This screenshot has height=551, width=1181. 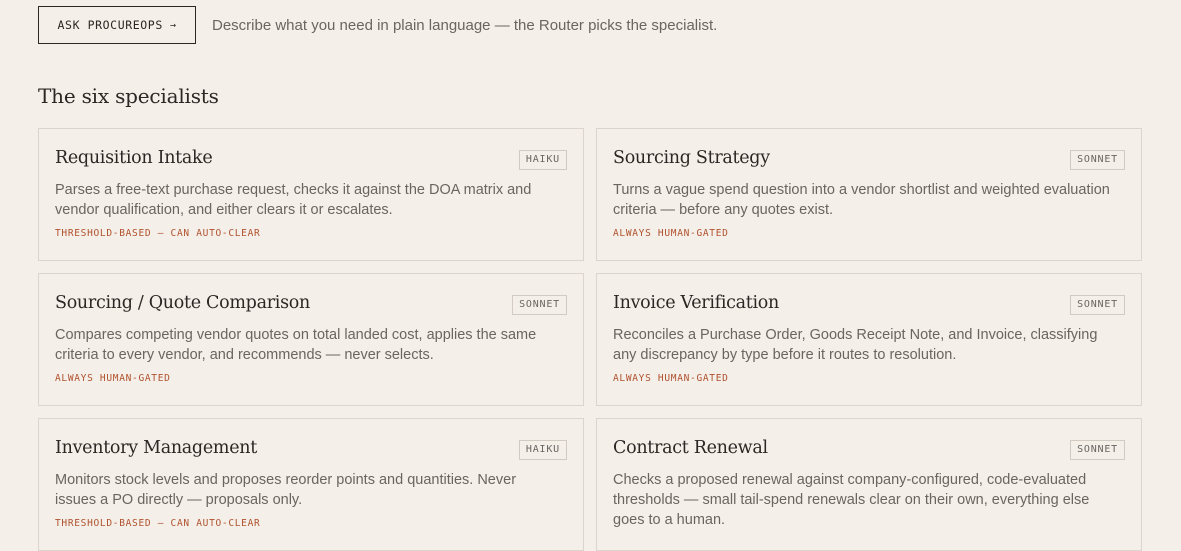 I want to click on ask-procureops-button: ASK PROCUREOPS →, so click(x=117, y=25).